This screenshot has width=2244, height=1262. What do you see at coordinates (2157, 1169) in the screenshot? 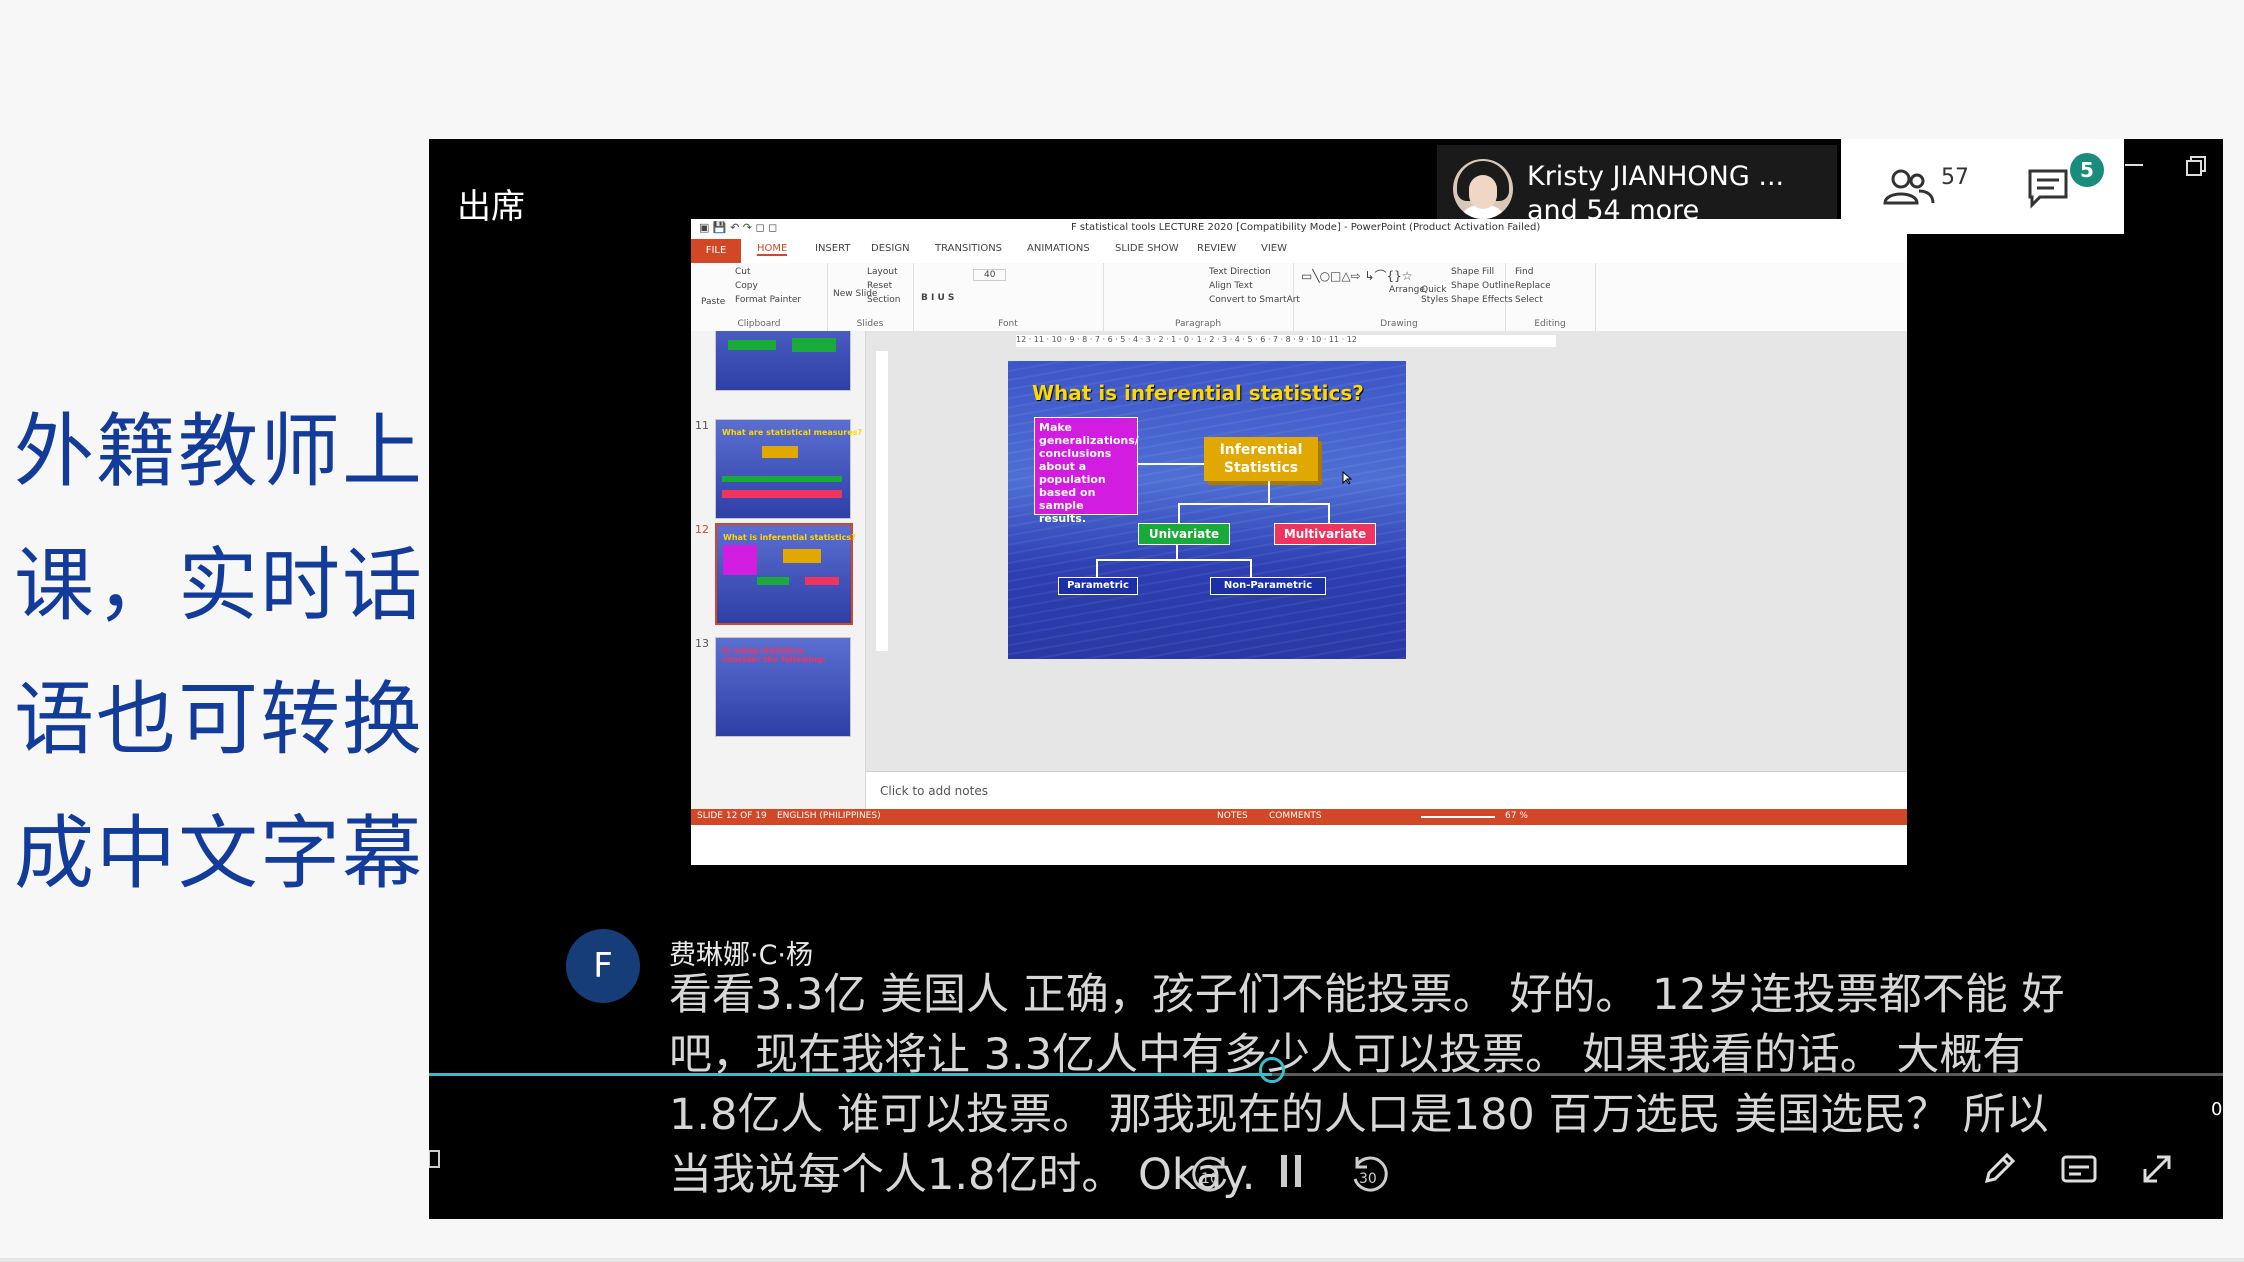
I see `fullscreen-icon` at bounding box center [2157, 1169].